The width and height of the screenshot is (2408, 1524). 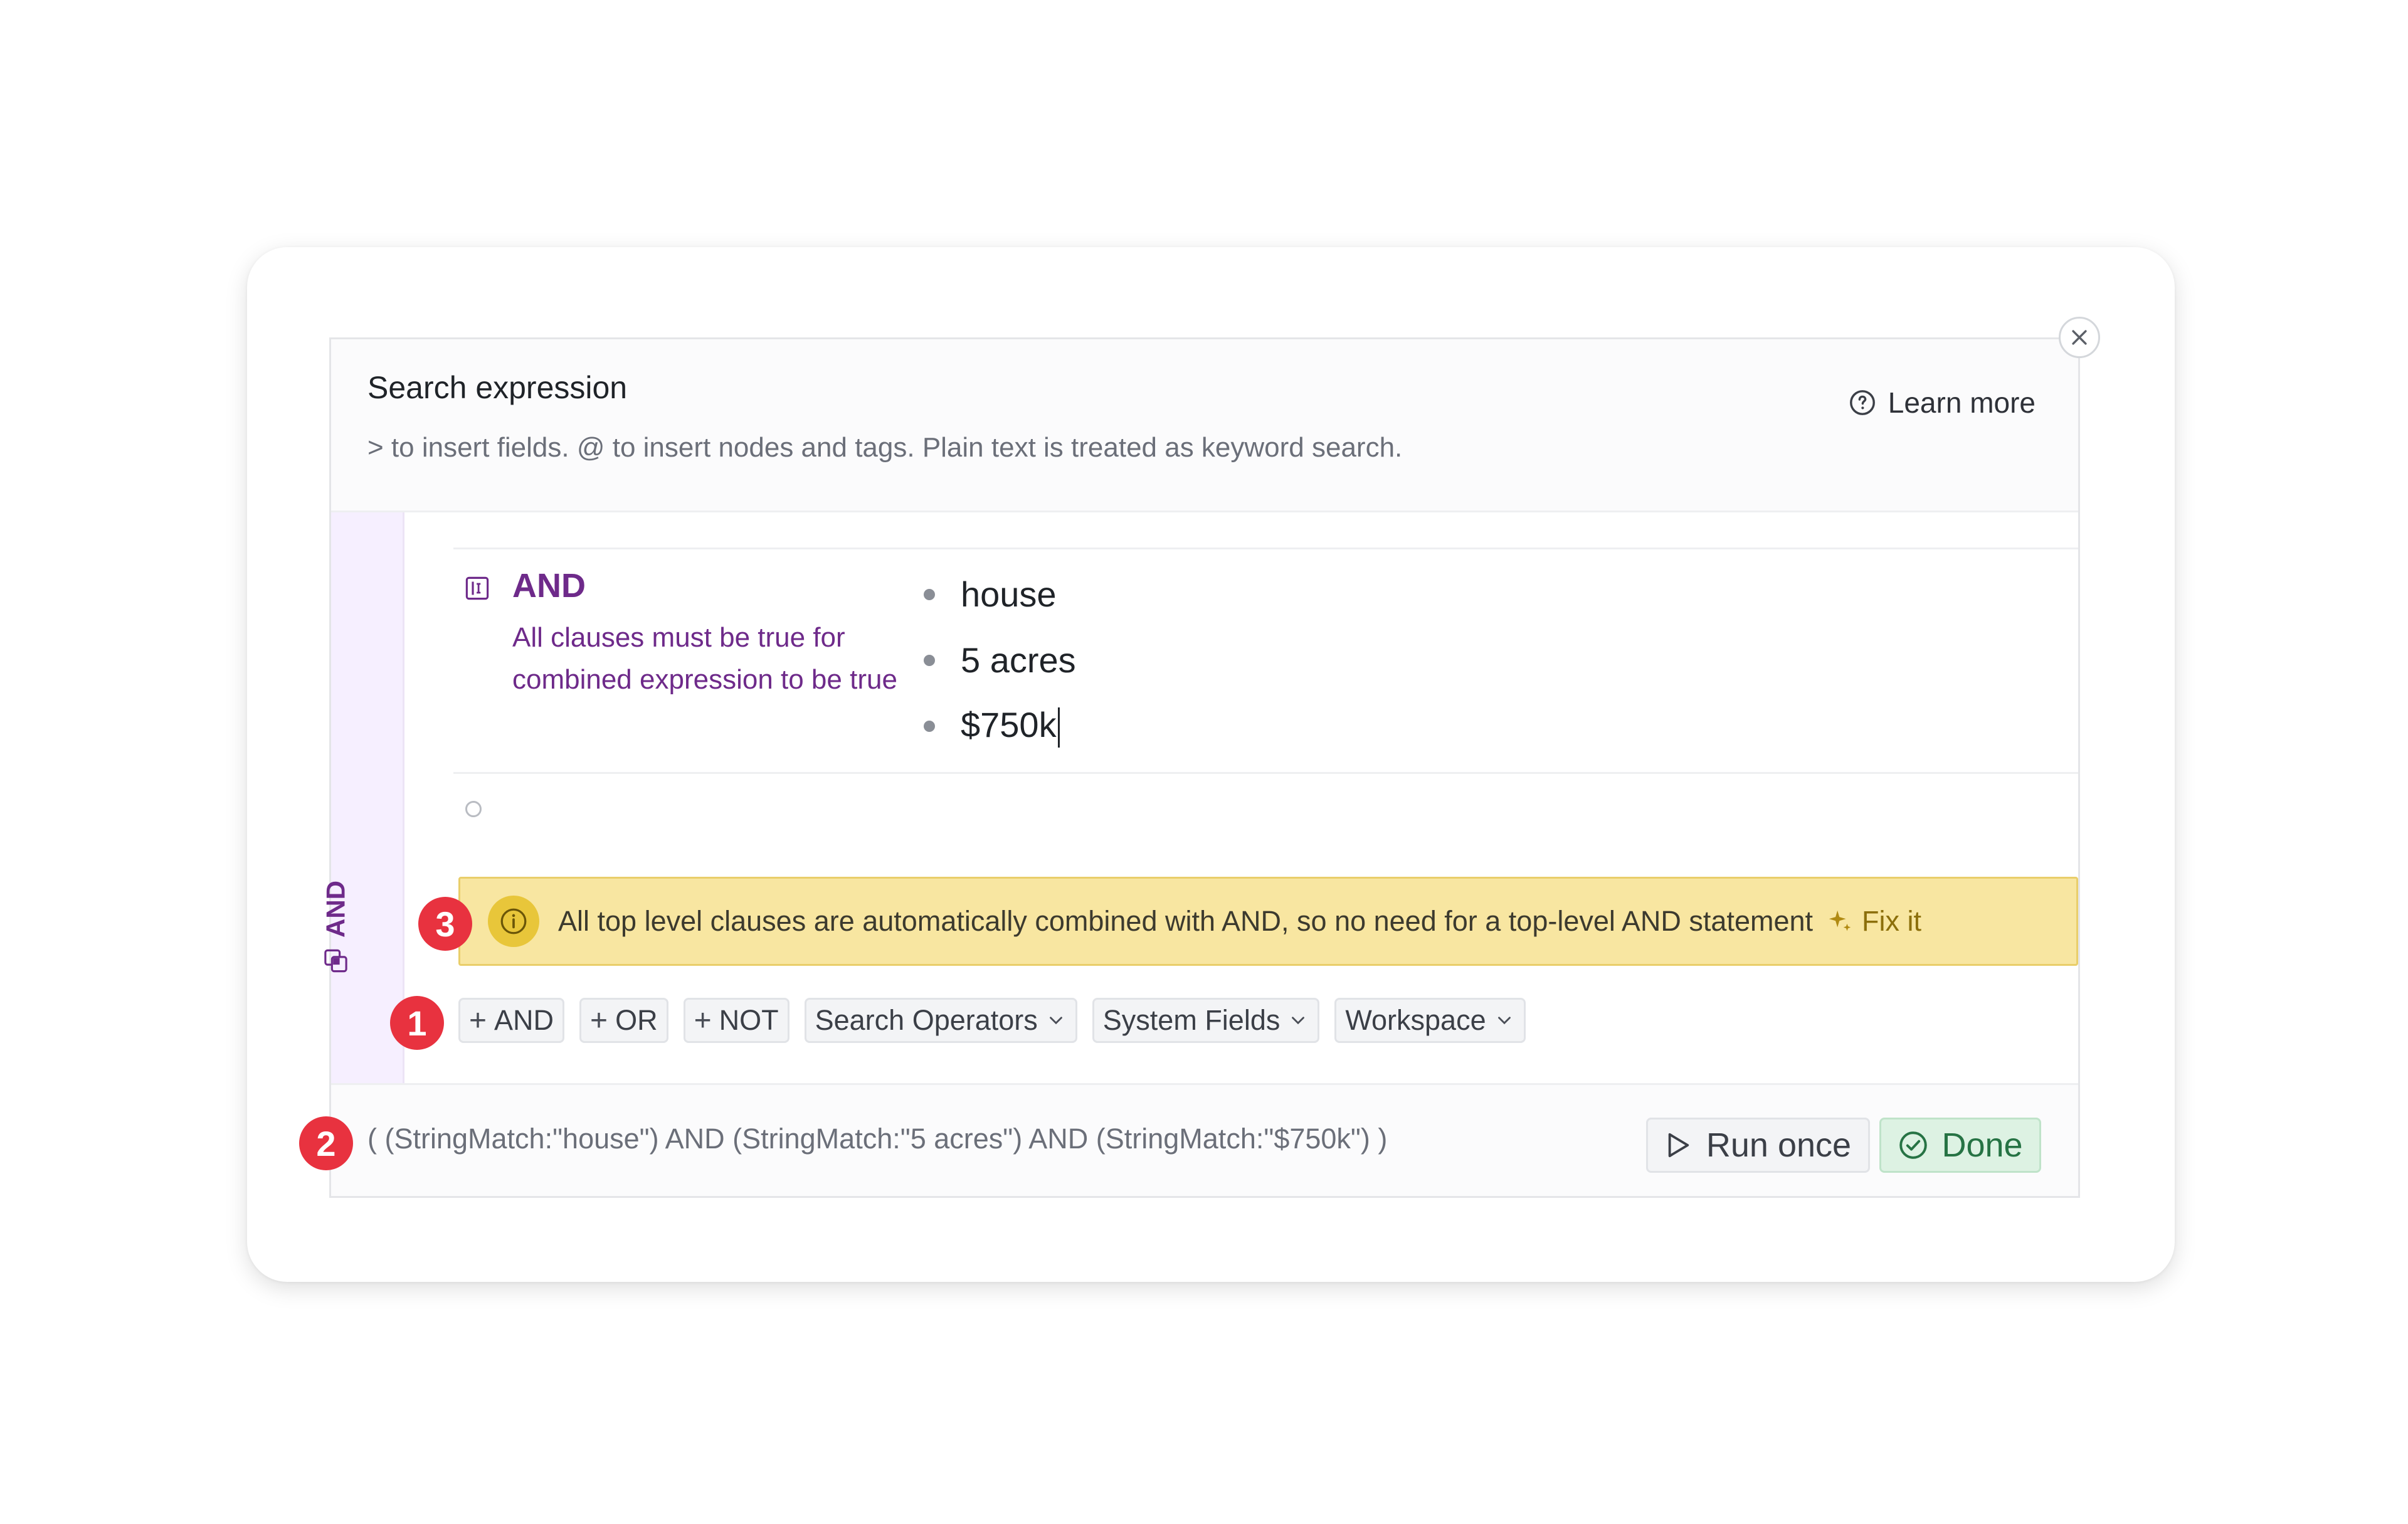 I want to click on run-once-button: Run once, so click(x=1758, y=1146).